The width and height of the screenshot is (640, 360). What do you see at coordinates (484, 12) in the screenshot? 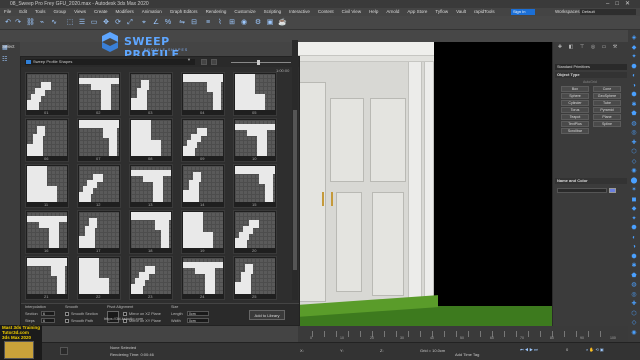
I see `menu-rapidtools: rapidTools` at bounding box center [484, 12].